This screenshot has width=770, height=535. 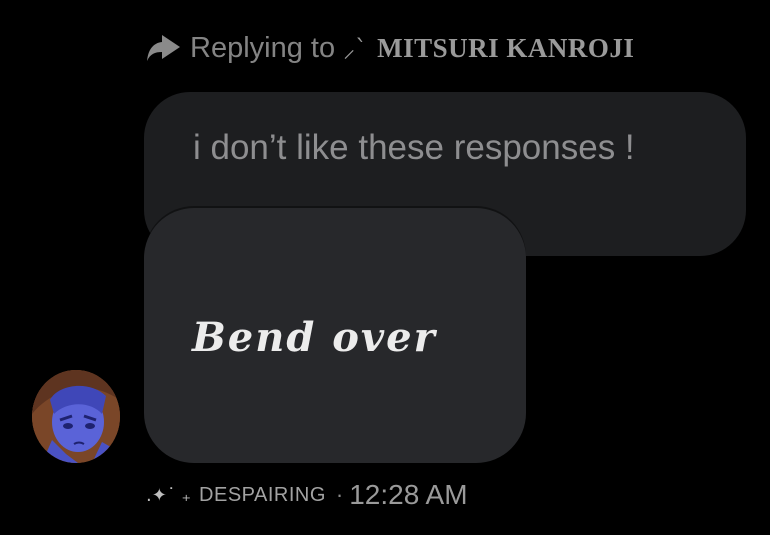 I want to click on avatar, so click(x=76, y=416).